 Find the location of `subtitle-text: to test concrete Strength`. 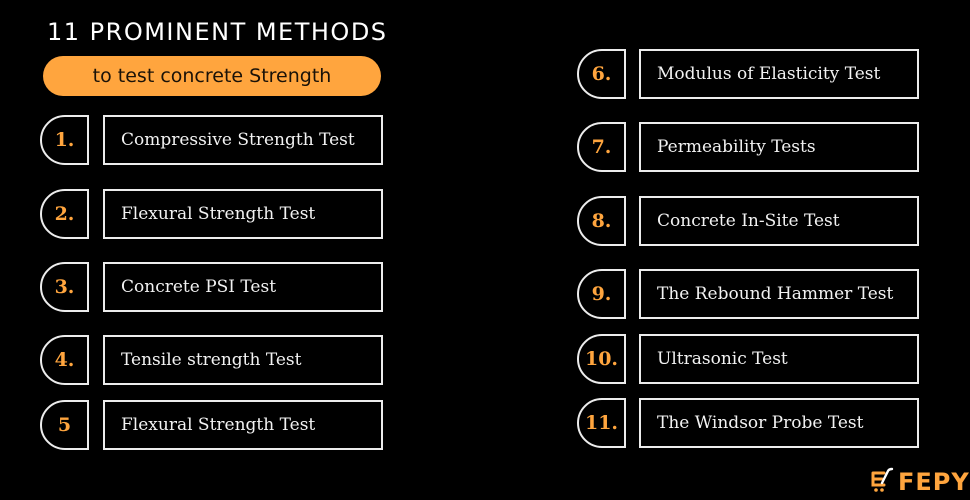

subtitle-text: to test concrete Strength is located at coordinates (212, 76).